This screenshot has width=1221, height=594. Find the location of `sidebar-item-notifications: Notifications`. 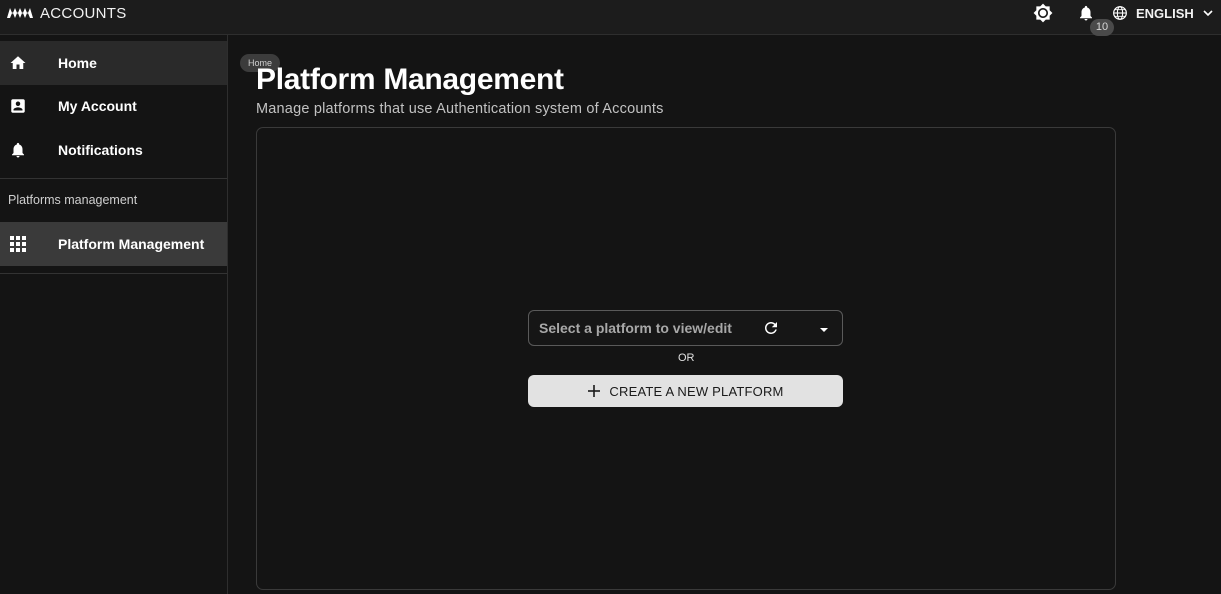

sidebar-item-notifications: Notifications is located at coordinates (113, 150).